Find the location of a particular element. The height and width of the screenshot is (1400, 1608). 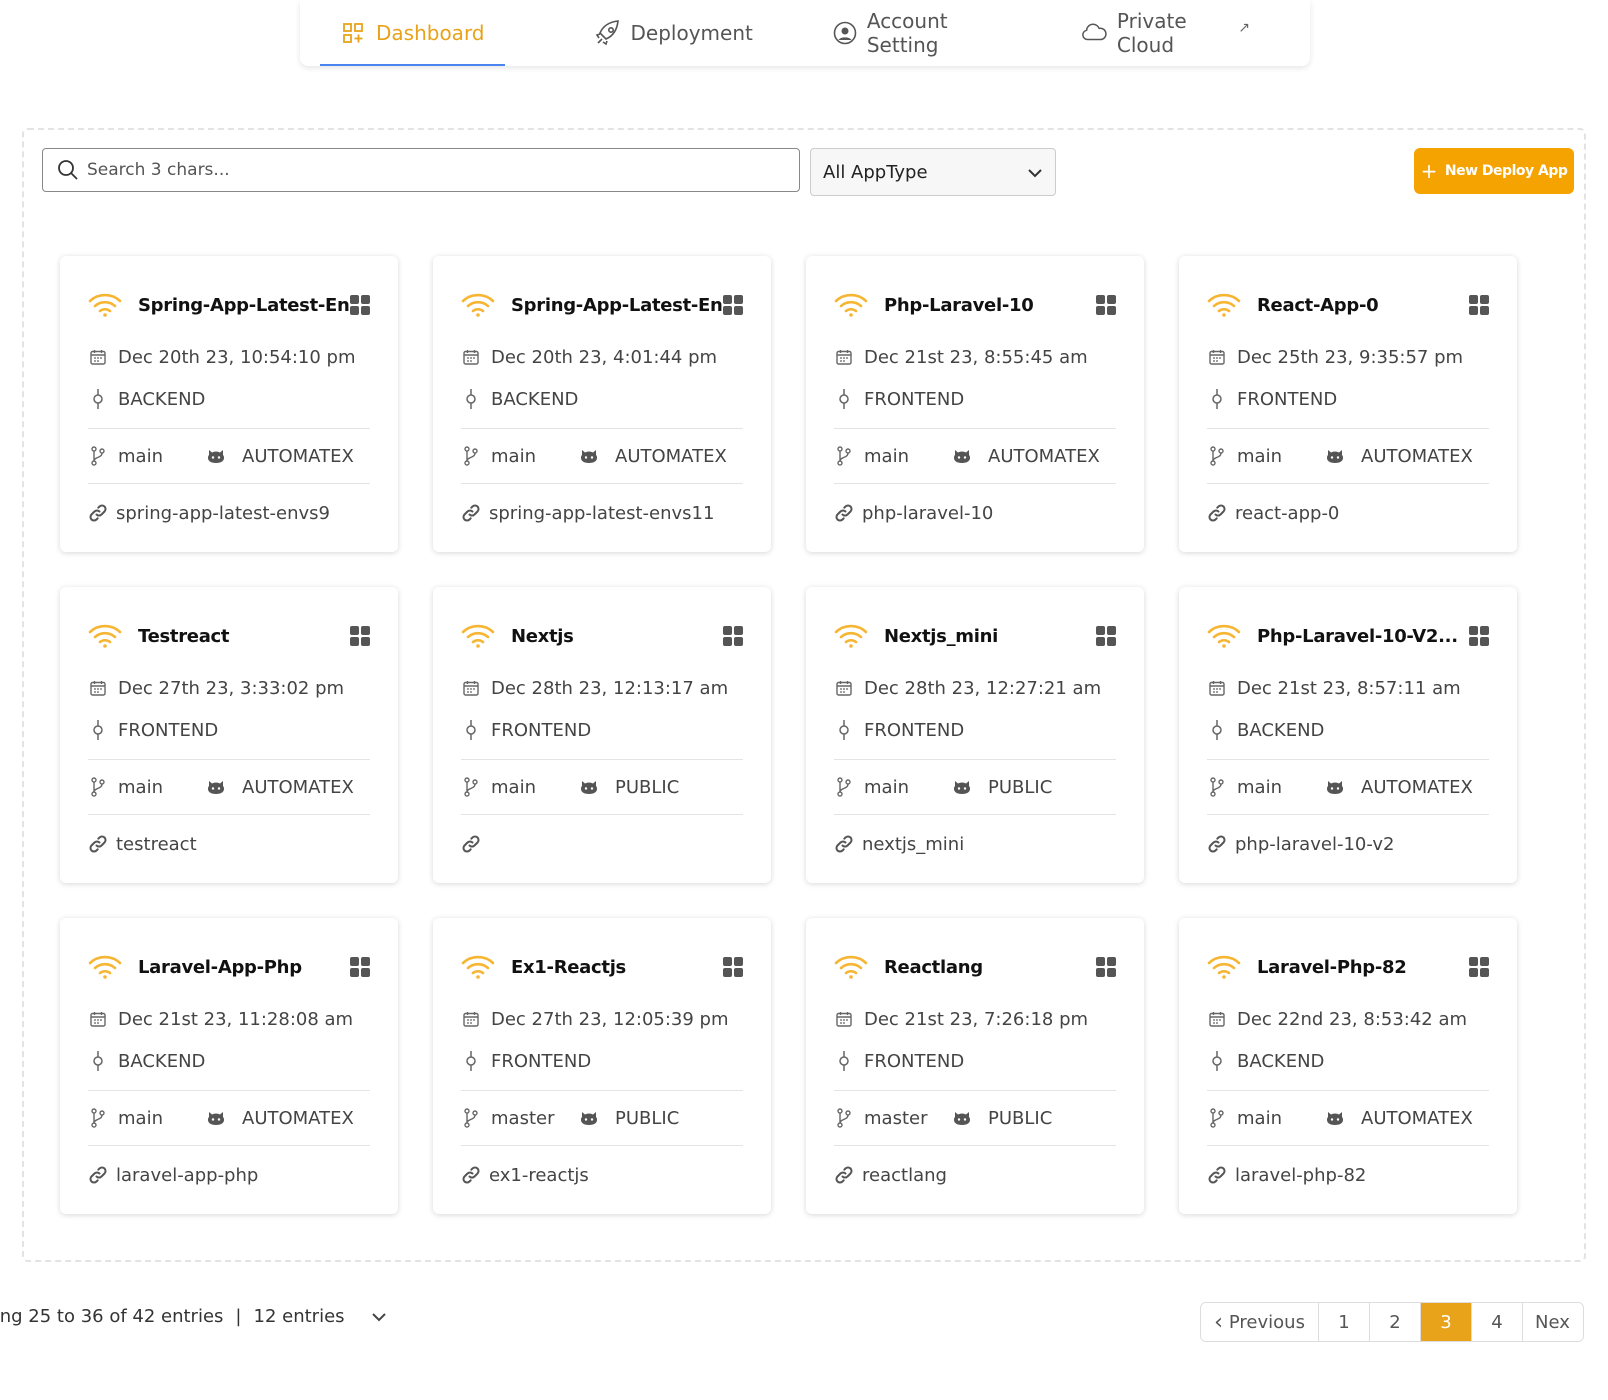

card-header: Nextjs is located at coordinates (602, 636).